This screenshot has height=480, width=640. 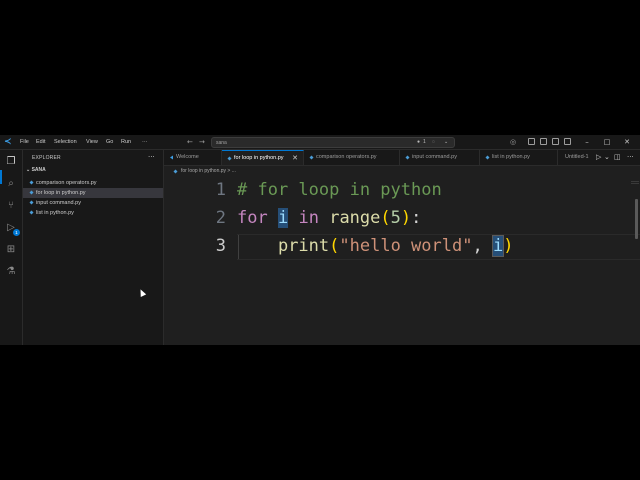 What do you see at coordinates (252, 218) in the screenshot?
I see `keyword-token: for` at bounding box center [252, 218].